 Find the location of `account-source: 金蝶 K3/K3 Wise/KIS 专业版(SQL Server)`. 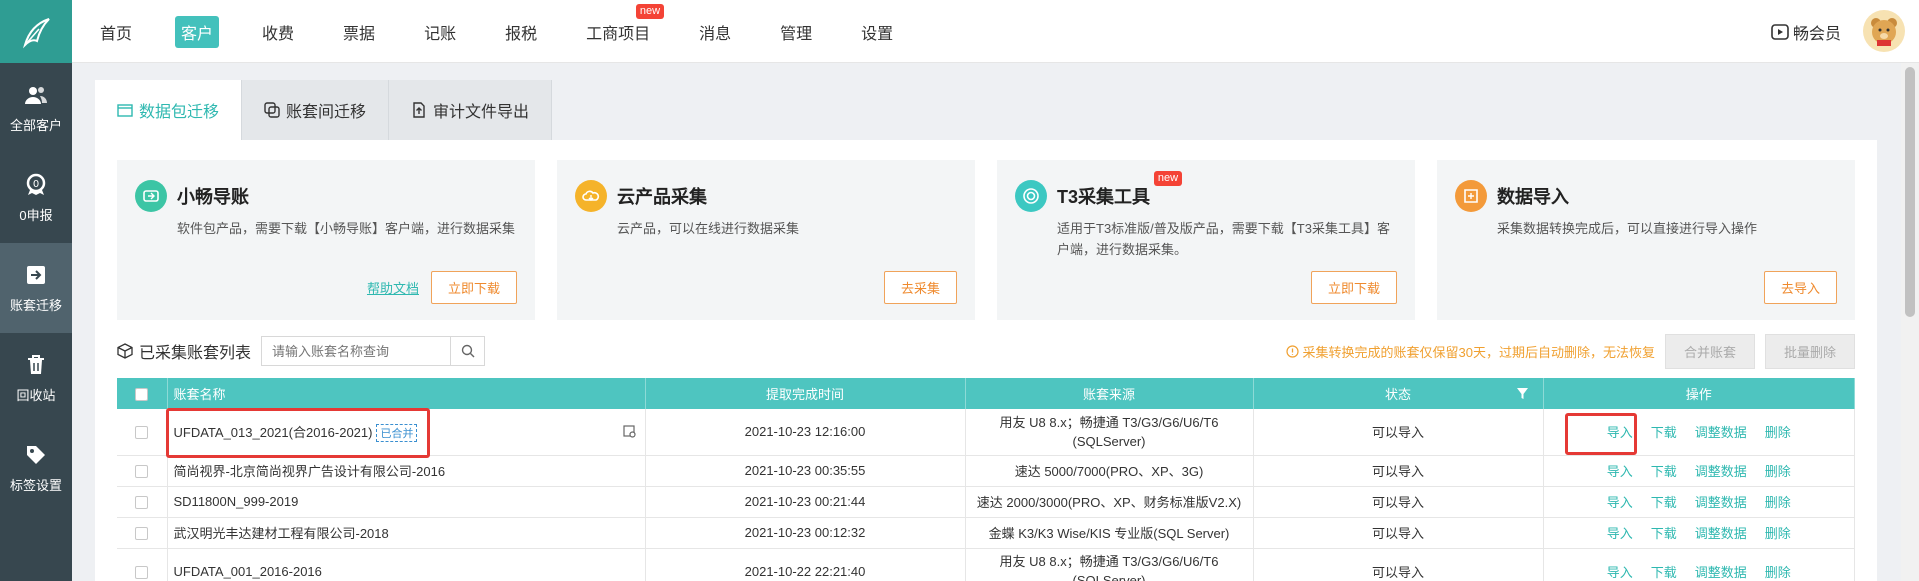

account-source: 金蝶 K3/K3 Wise/KIS 专业版(SQL Server) is located at coordinates (1109, 533).